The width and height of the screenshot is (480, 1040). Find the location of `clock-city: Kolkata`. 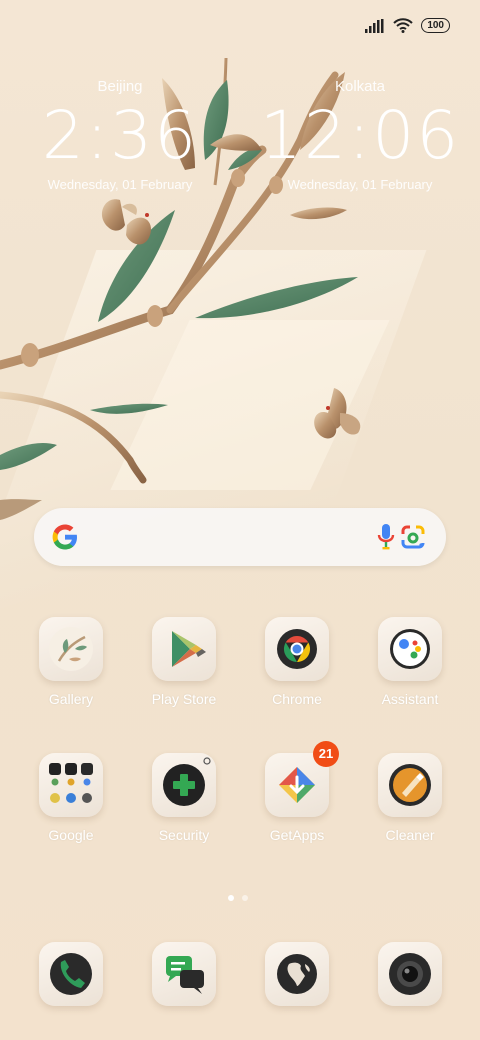

clock-city: Kolkata is located at coordinates (360, 86).